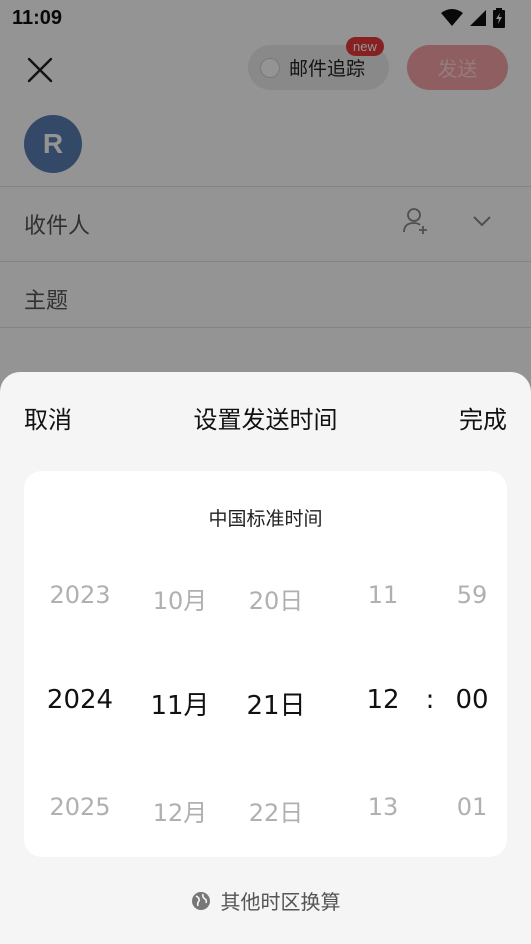 The width and height of the screenshot is (531, 944). What do you see at coordinates (472, 664) in the screenshot?
I see `minute-wheel: 59 00 01` at bounding box center [472, 664].